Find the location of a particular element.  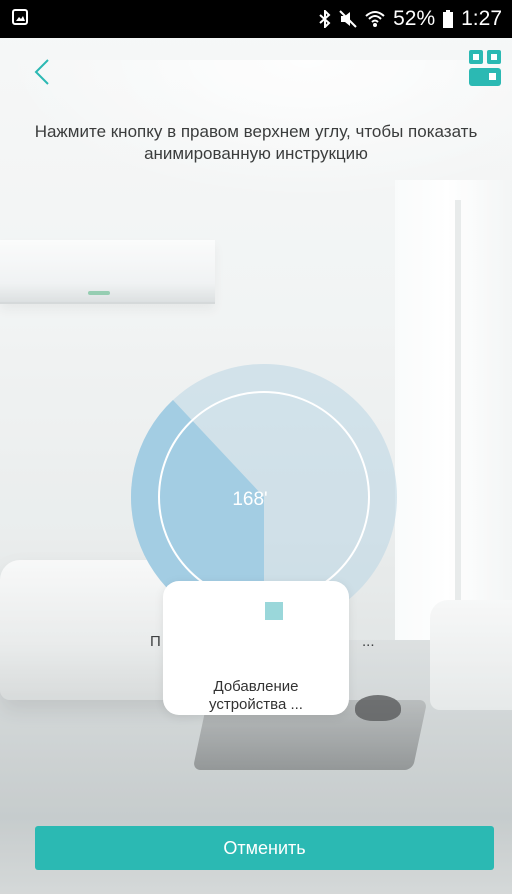

battery-percent: 52% is located at coordinates (414, 18).